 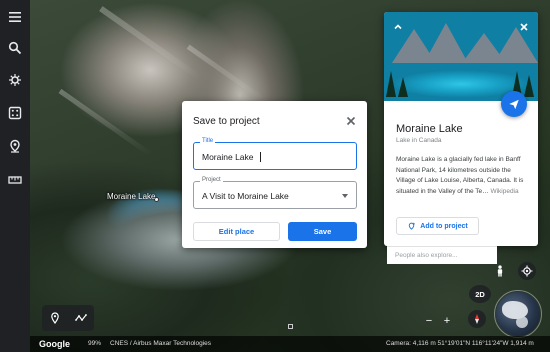 What do you see at coordinates (351, 121) in the screenshot?
I see `close-icon` at bounding box center [351, 121].